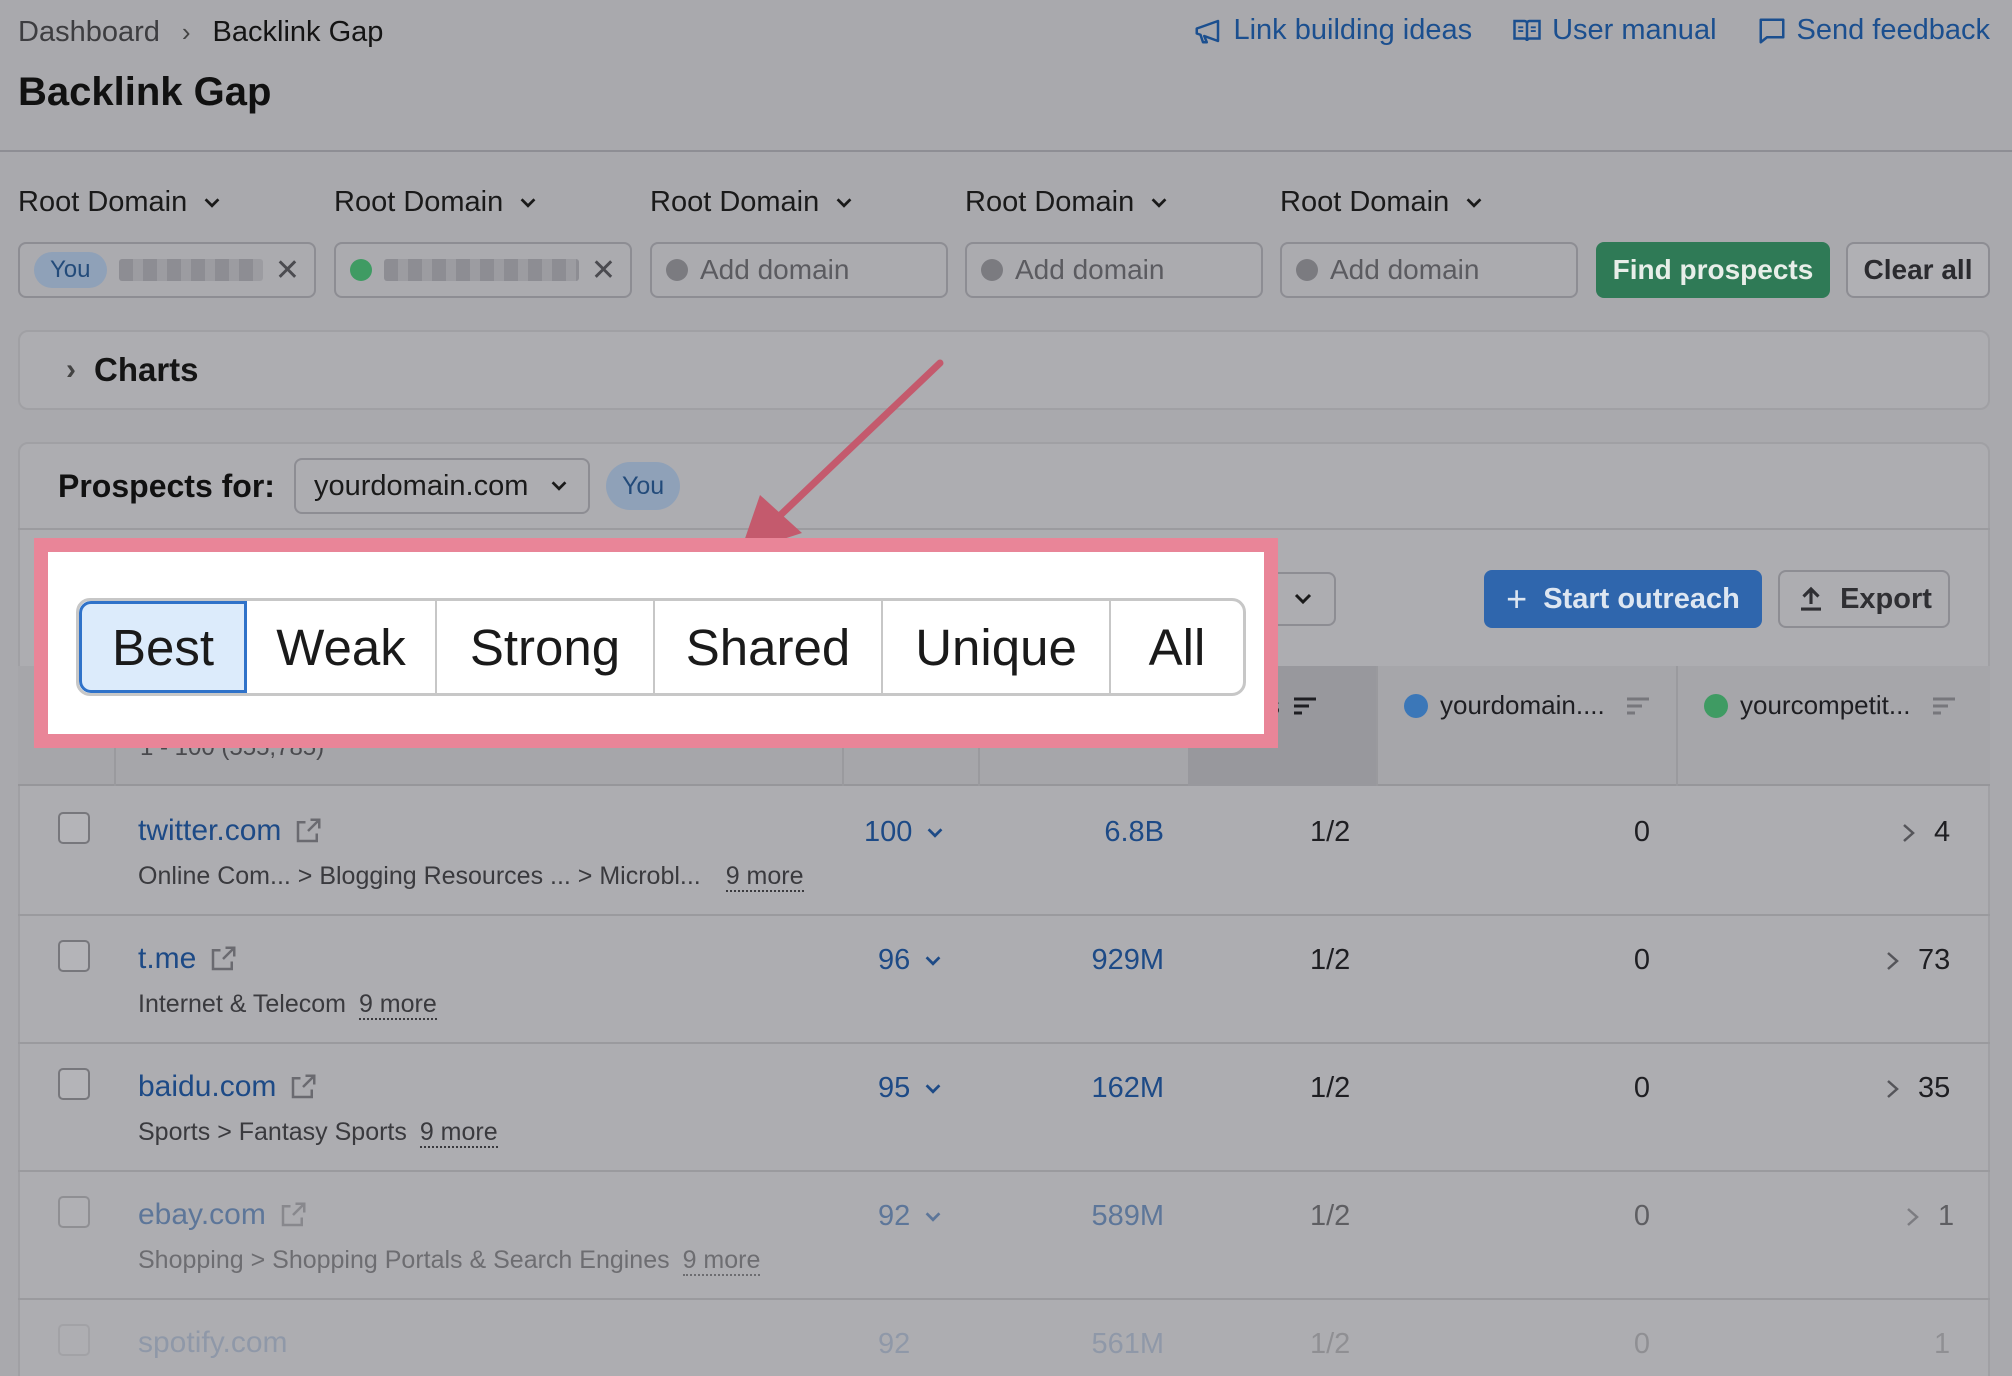 This screenshot has height=1376, width=2012. What do you see at coordinates (1917, 1088) in the screenshot?
I see `row-competitor-value: 35` at bounding box center [1917, 1088].